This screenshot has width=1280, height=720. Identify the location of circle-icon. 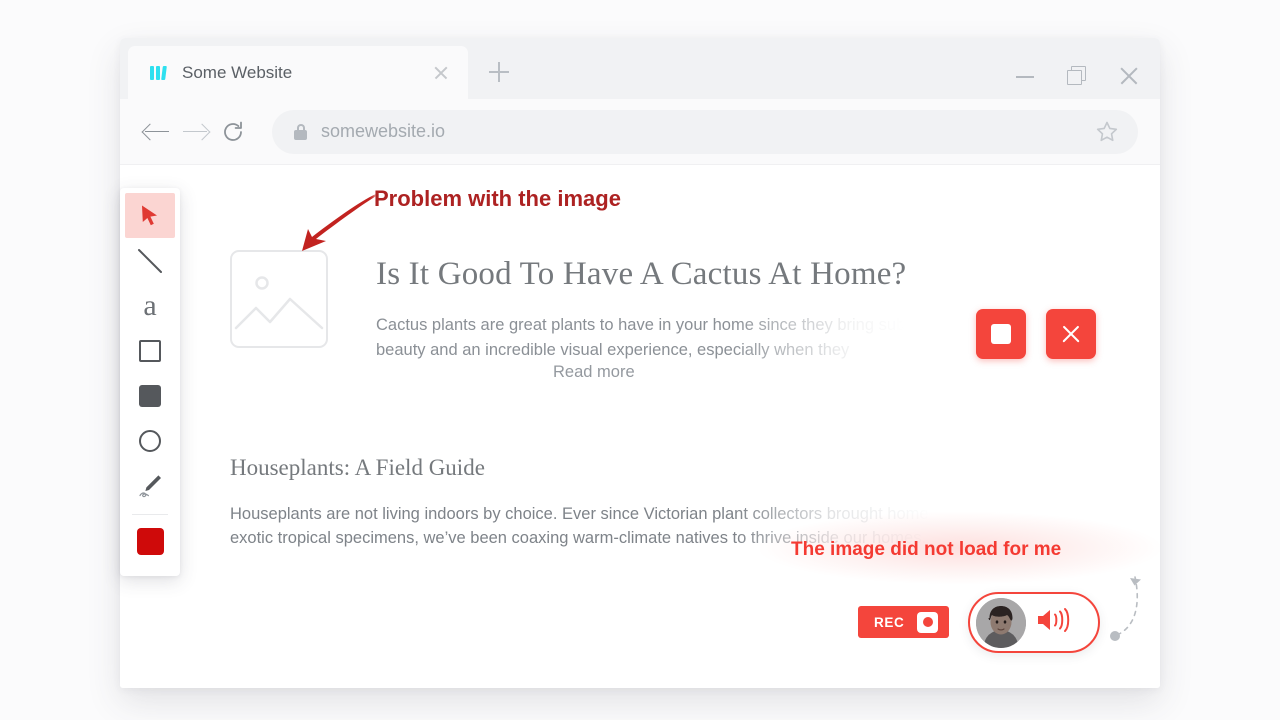
(150, 440).